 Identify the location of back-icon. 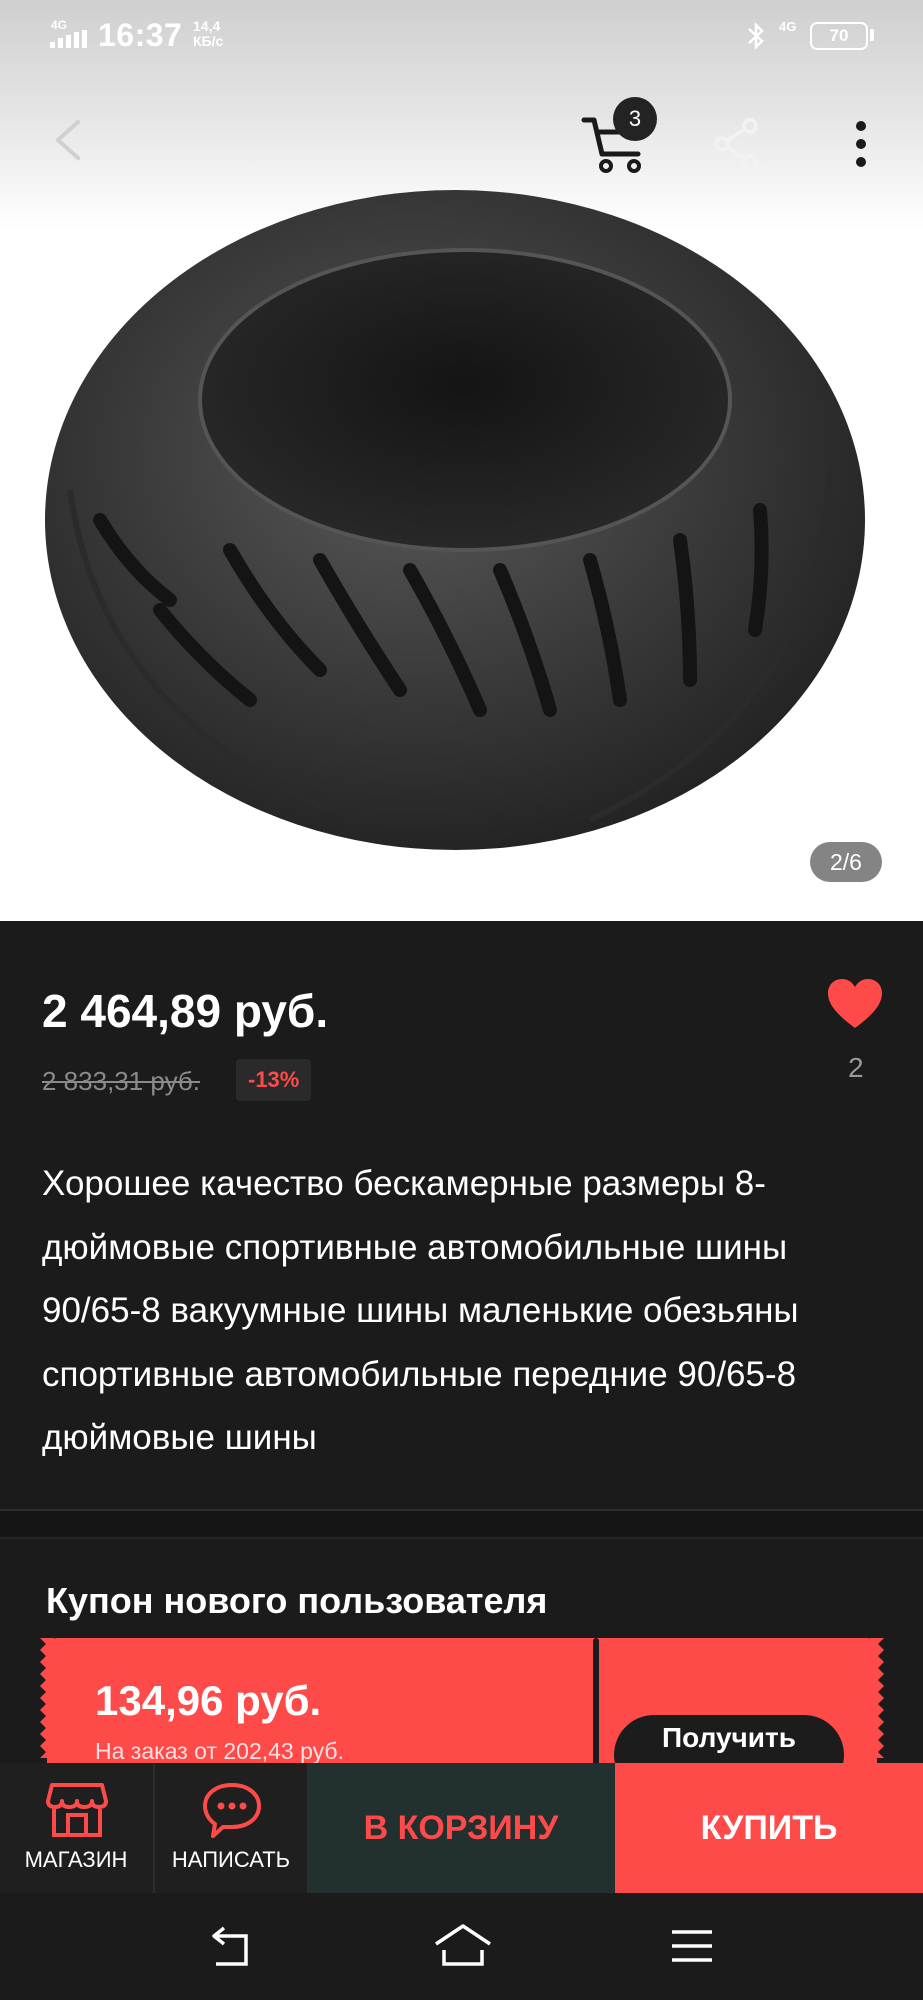
(68, 140).